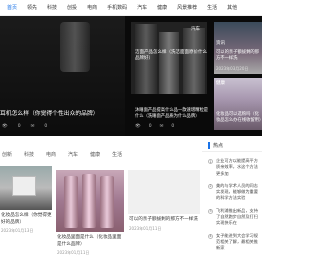  What do you see at coordinates (29, 154) in the screenshot?
I see `category-tab: 科技` at bounding box center [29, 154].